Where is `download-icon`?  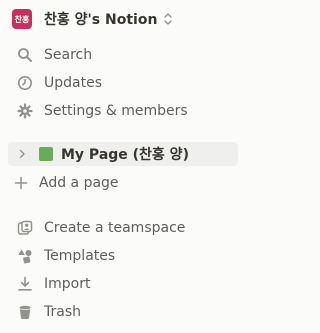
download-icon is located at coordinates (25, 284).